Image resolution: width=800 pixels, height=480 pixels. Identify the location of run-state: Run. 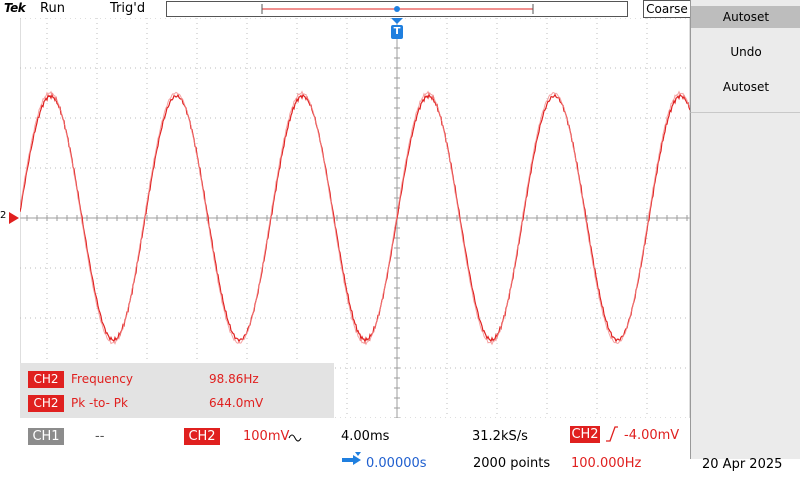
(52, 8).